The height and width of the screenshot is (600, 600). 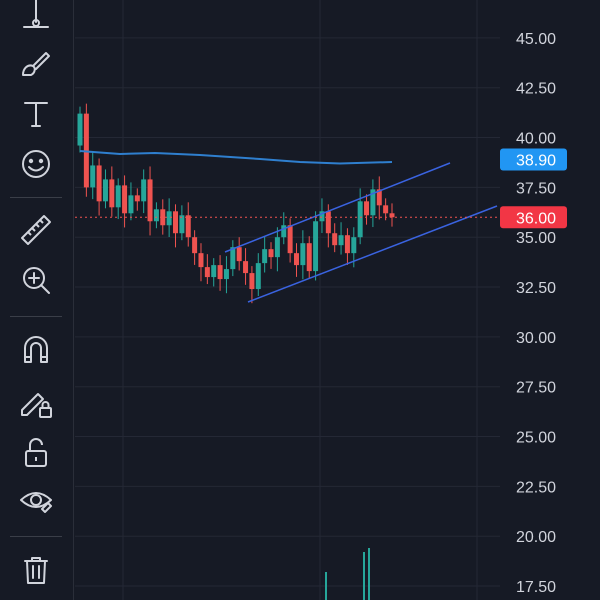 I want to click on magnet-tool, so click(x=36, y=350).